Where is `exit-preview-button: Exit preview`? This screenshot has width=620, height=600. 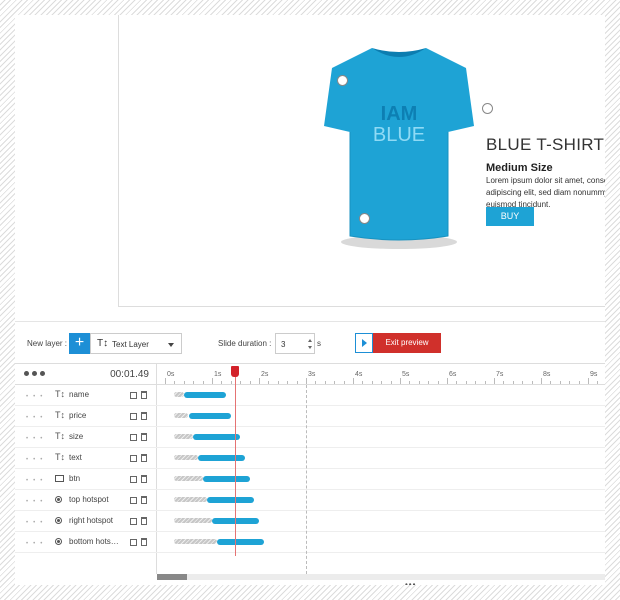 exit-preview-button: Exit preview is located at coordinates (407, 343).